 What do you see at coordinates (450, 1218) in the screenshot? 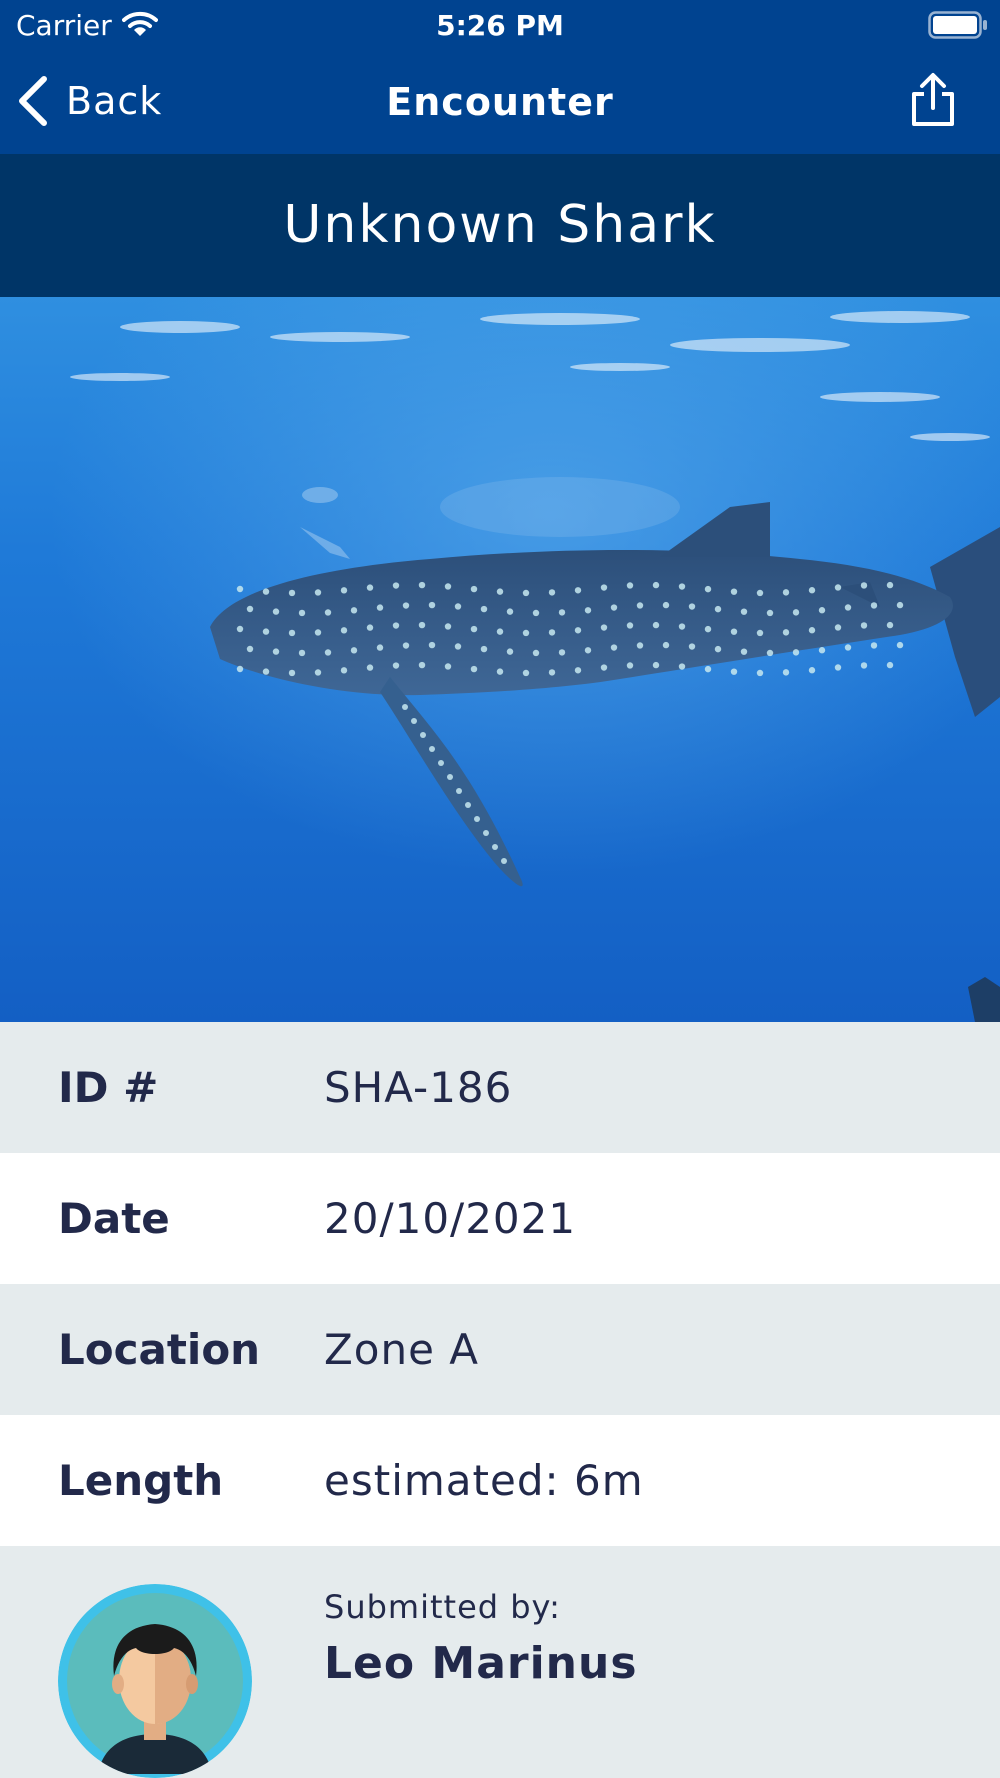
I see `date-value: 20/10/2021` at bounding box center [450, 1218].